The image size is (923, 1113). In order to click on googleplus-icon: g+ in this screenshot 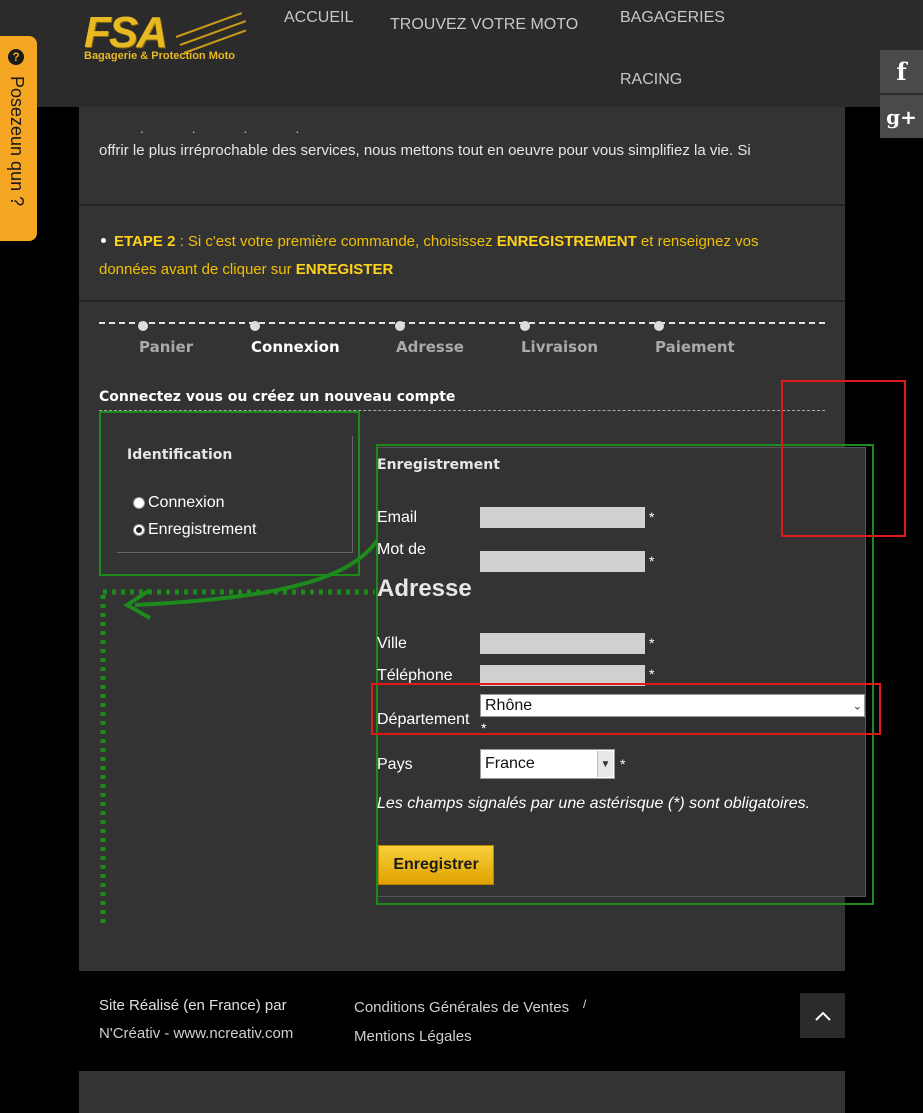, I will do `click(901, 116)`.